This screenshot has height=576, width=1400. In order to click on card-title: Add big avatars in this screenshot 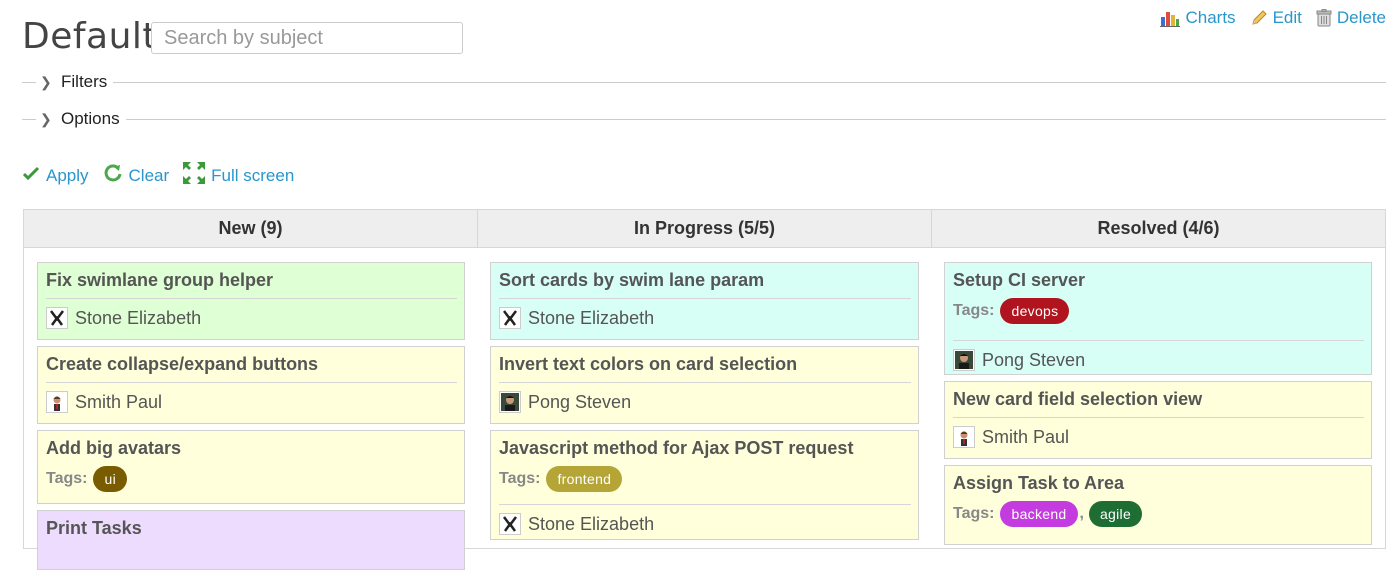, I will do `click(251, 448)`.